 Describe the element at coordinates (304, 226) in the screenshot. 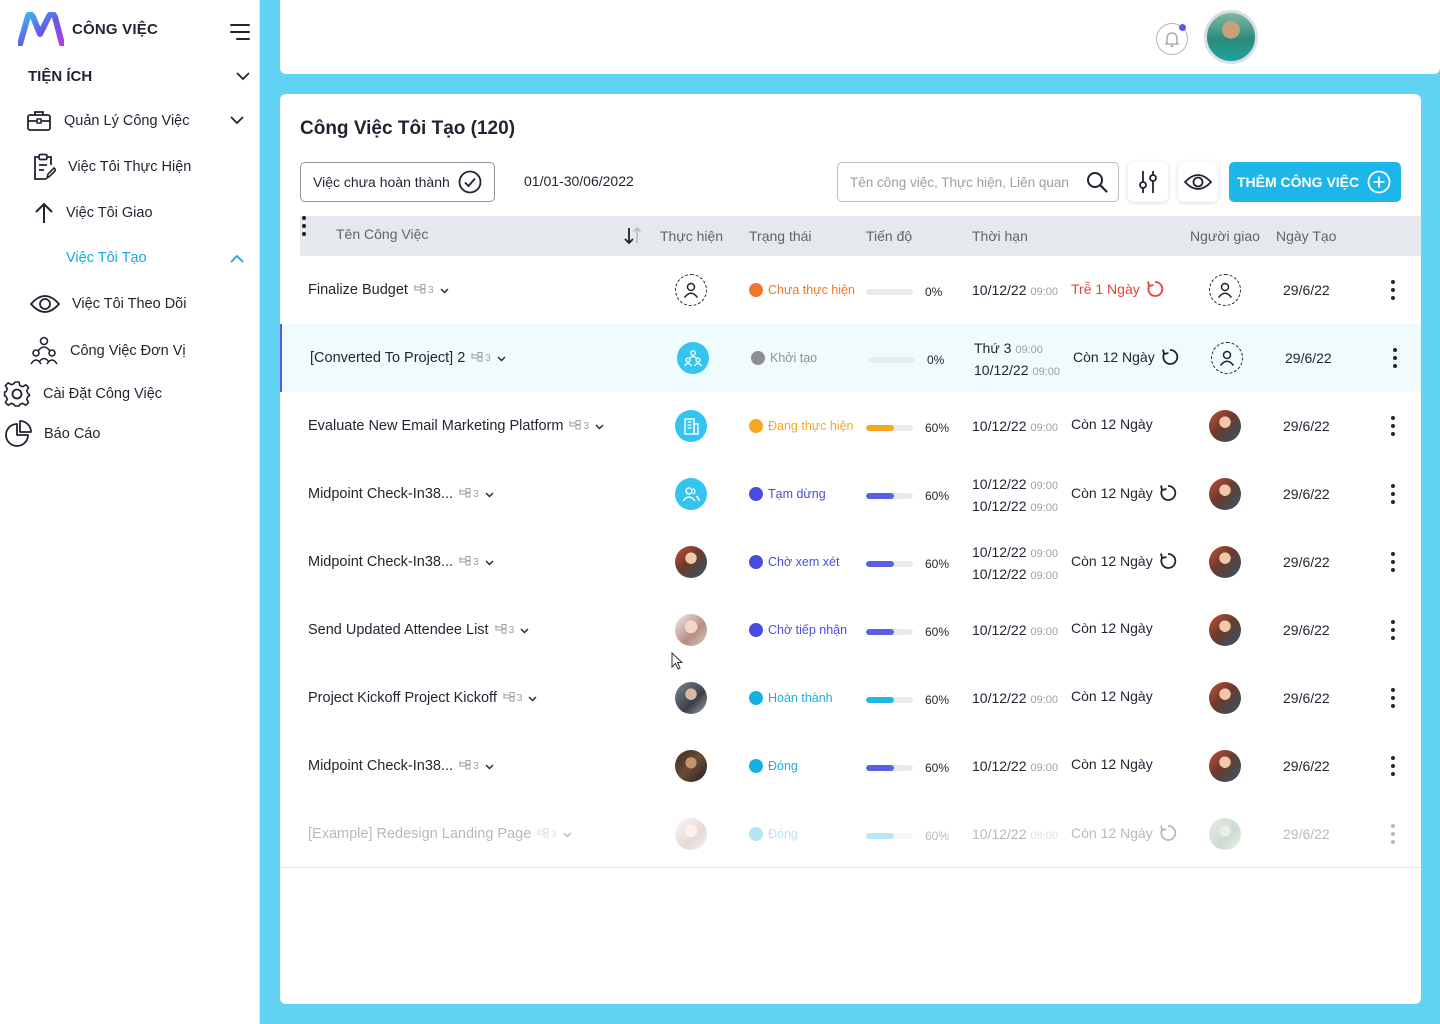

I see `column-options-icon` at that location.